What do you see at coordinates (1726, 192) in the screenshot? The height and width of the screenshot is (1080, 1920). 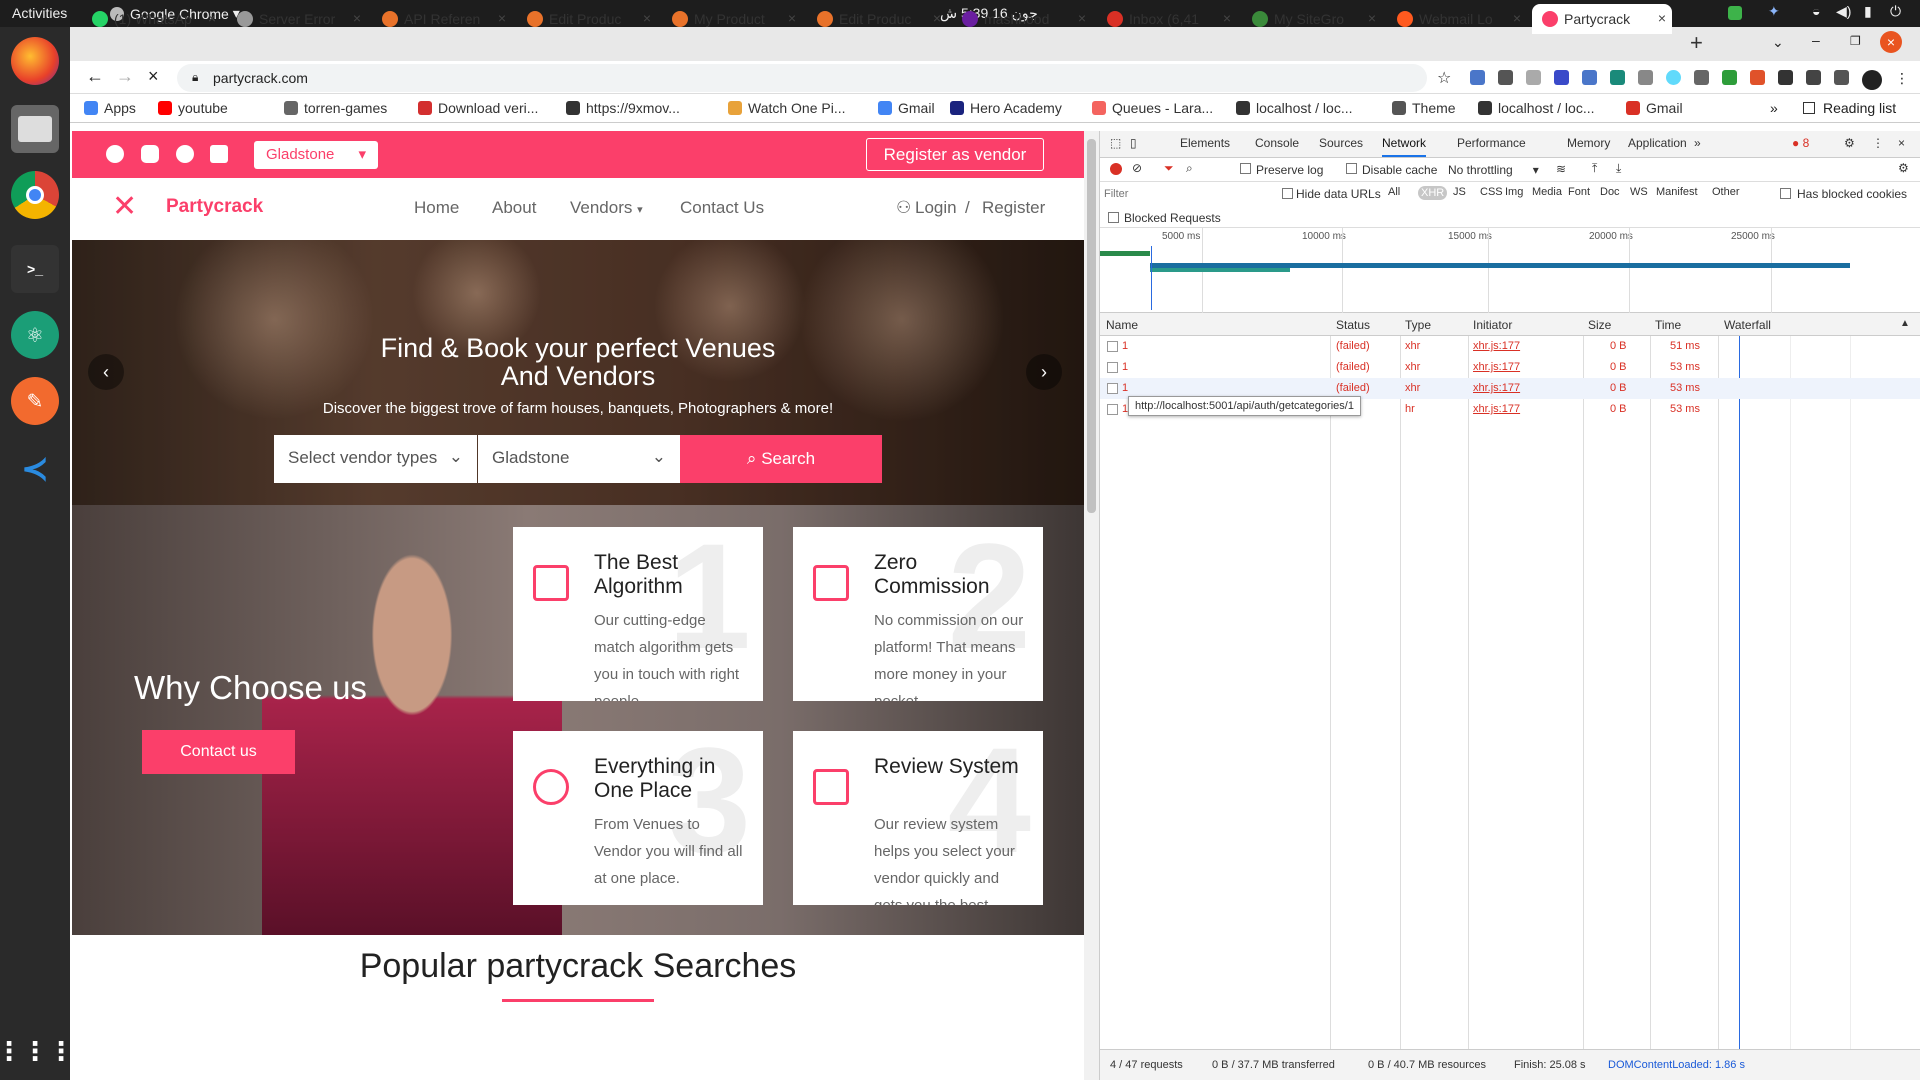 I see `filter-type-other: Other` at bounding box center [1726, 192].